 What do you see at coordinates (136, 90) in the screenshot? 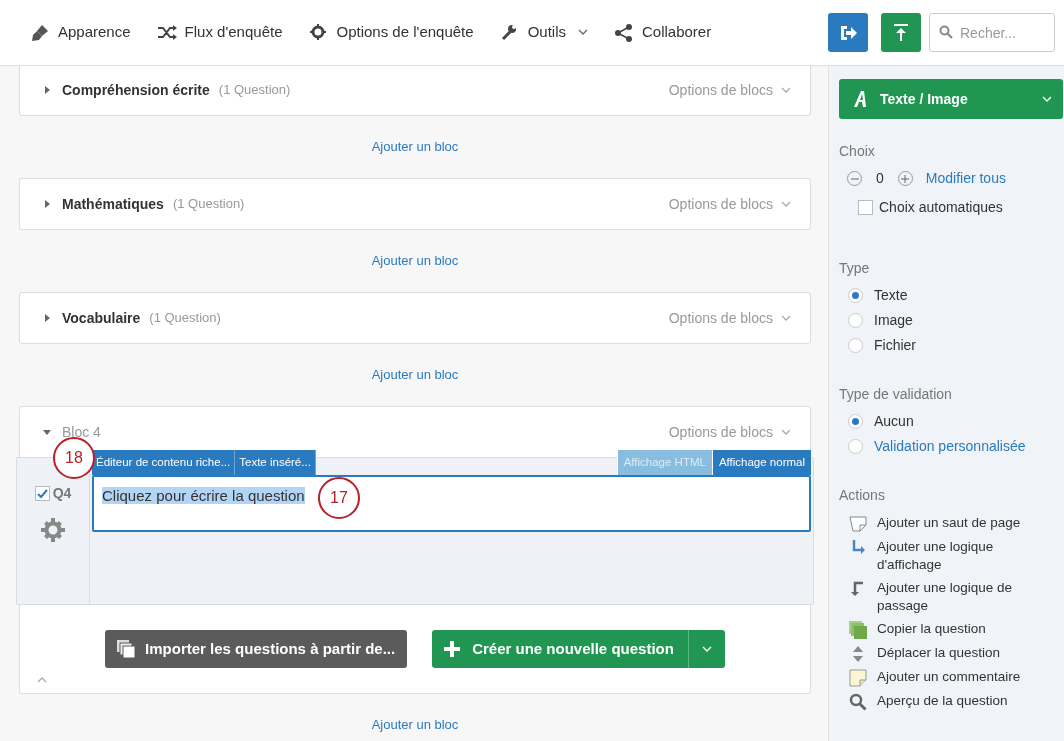
I see `block-title: Compréhension écrite` at bounding box center [136, 90].